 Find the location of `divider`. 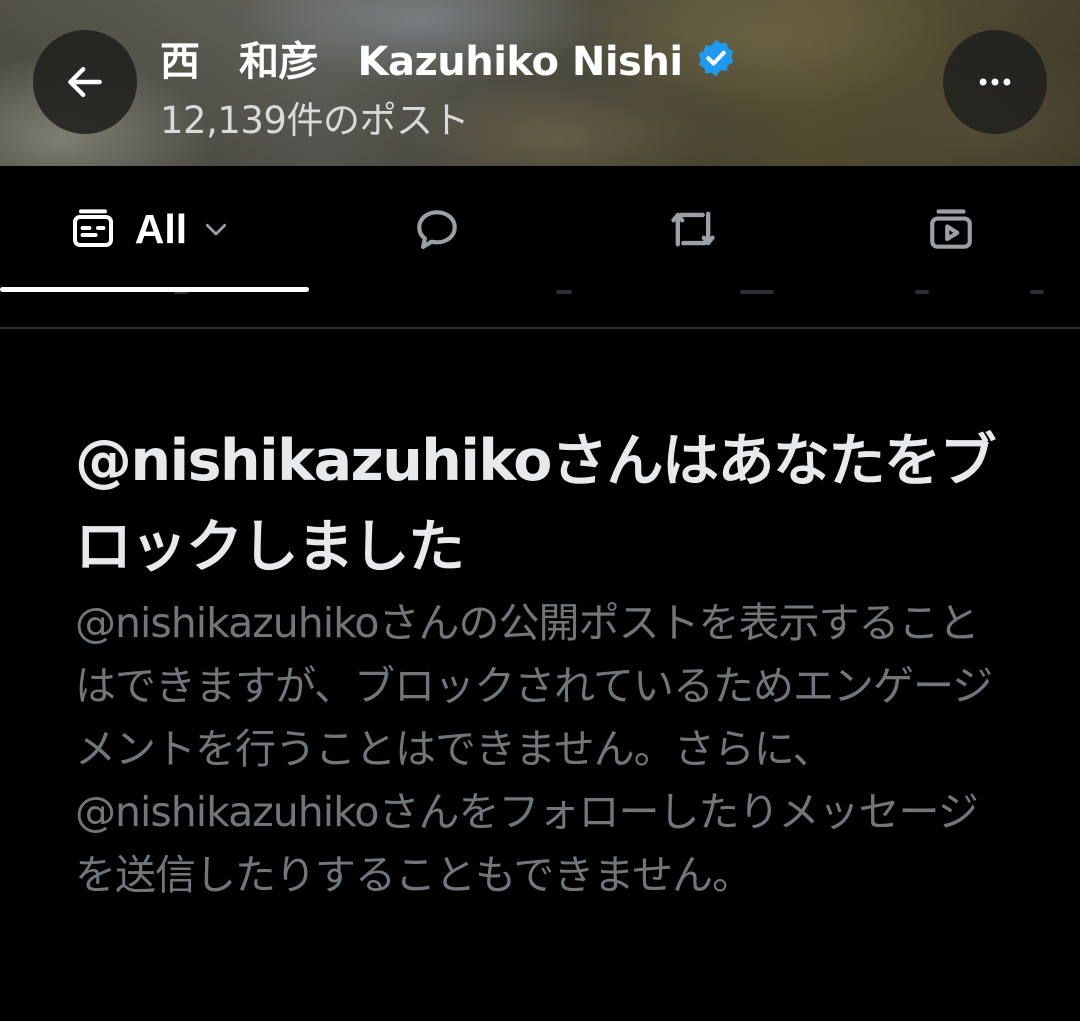

divider is located at coordinates (540, 328).